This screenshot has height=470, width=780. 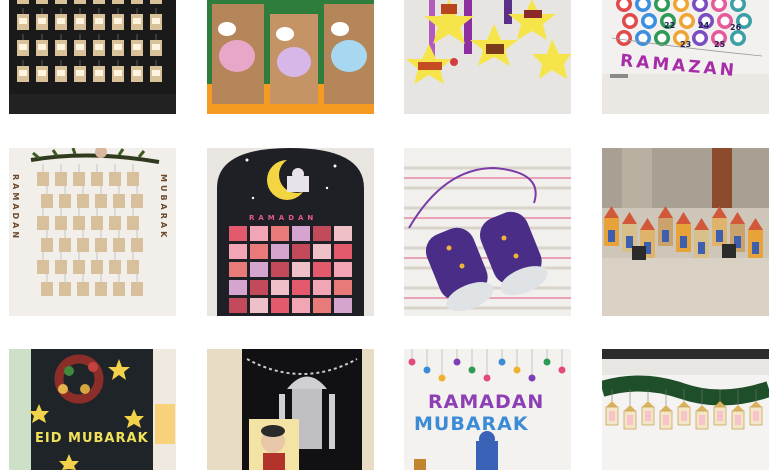 I want to click on ramadan-mubarak-letters-photo: RAMADAN MUBARAK, so click(x=487, y=409).